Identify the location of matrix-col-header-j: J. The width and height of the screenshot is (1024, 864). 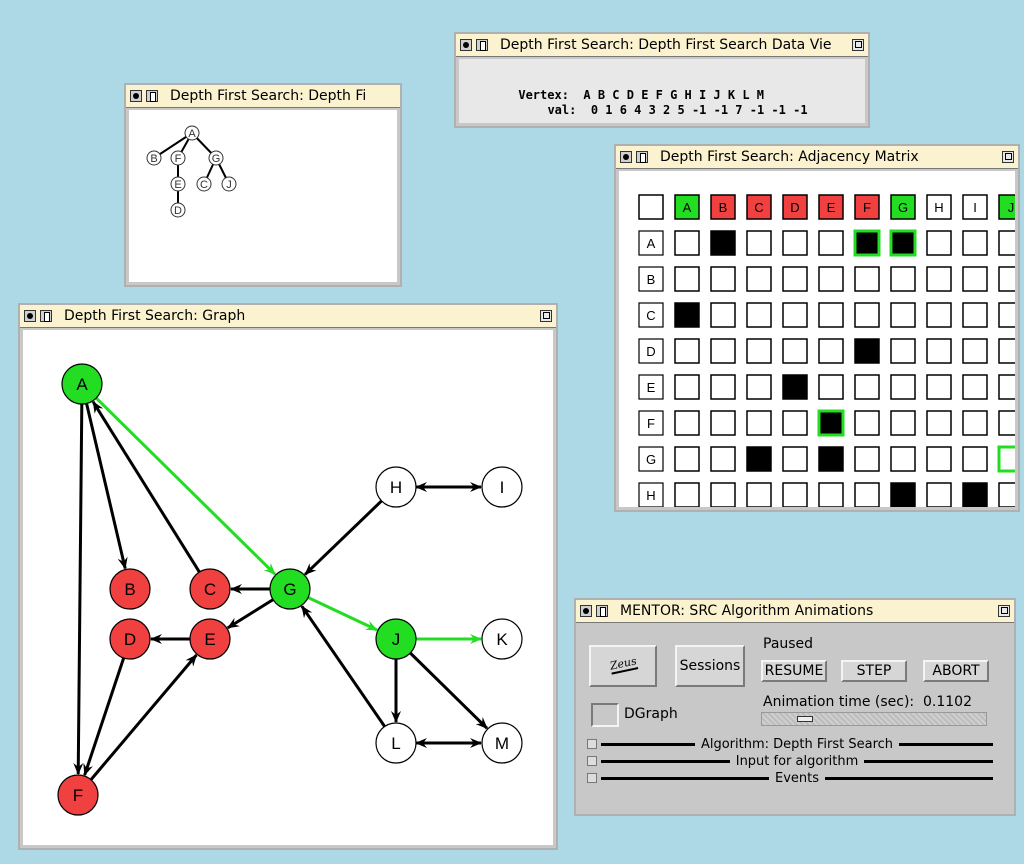
(1006, 207).